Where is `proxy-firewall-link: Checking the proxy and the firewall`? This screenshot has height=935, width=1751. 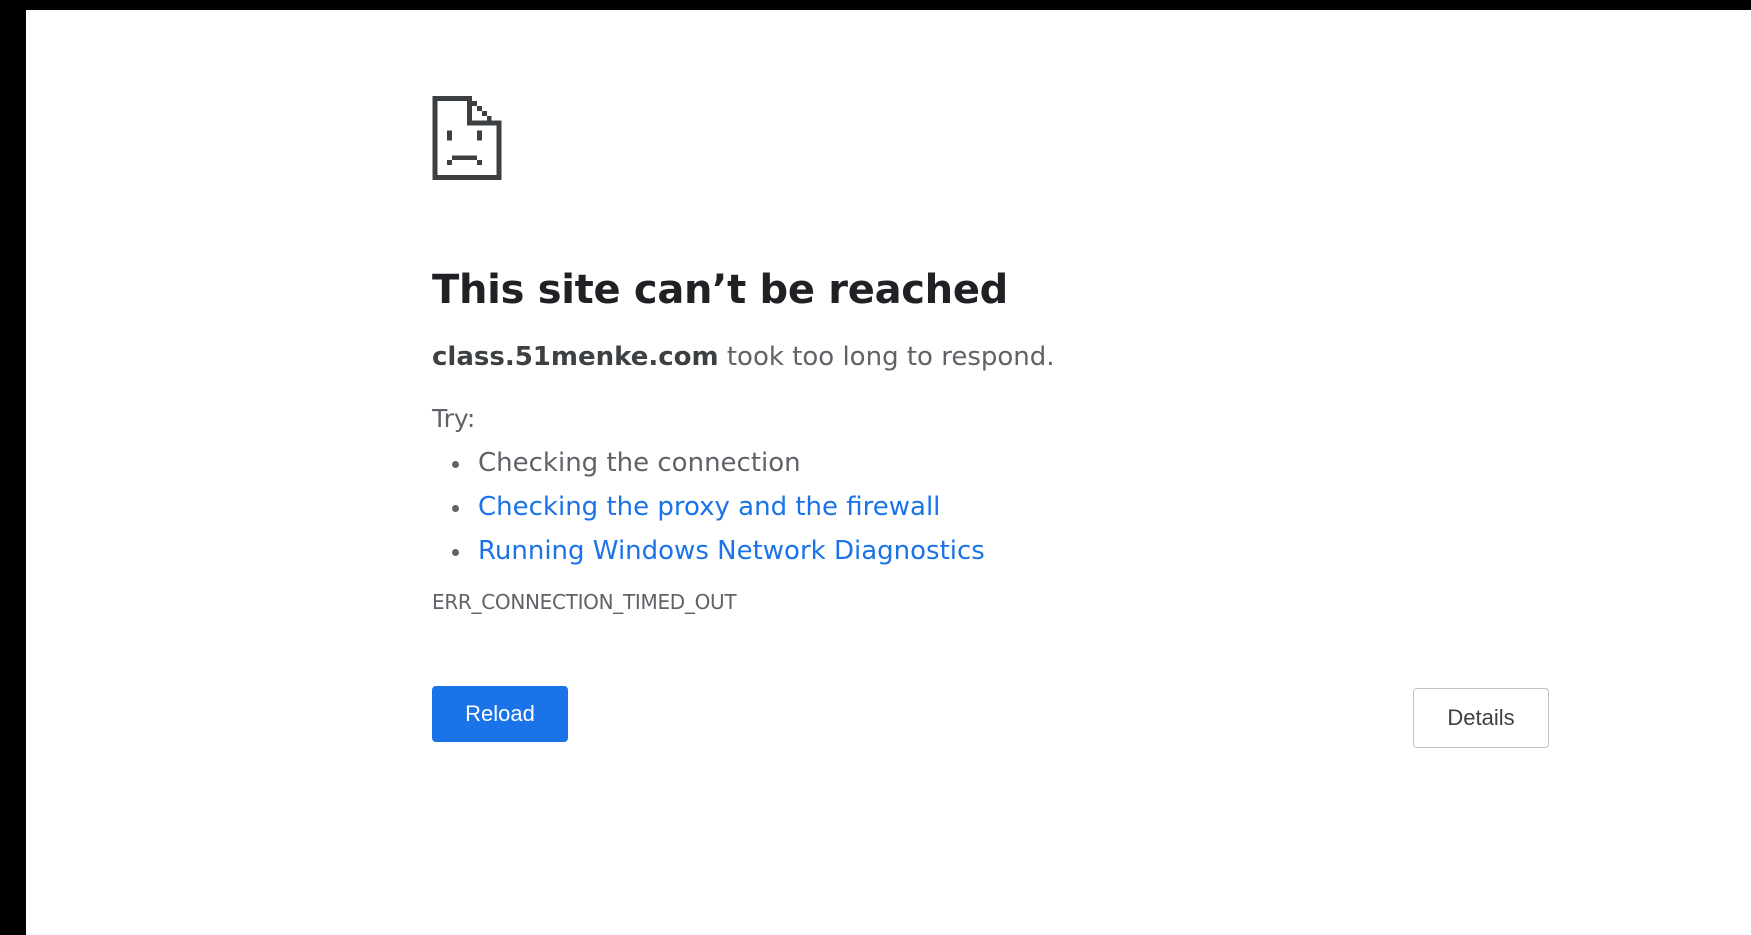
proxy-firewall-link: Checking the proxy and the firewall is located at coordinates (709, 507).